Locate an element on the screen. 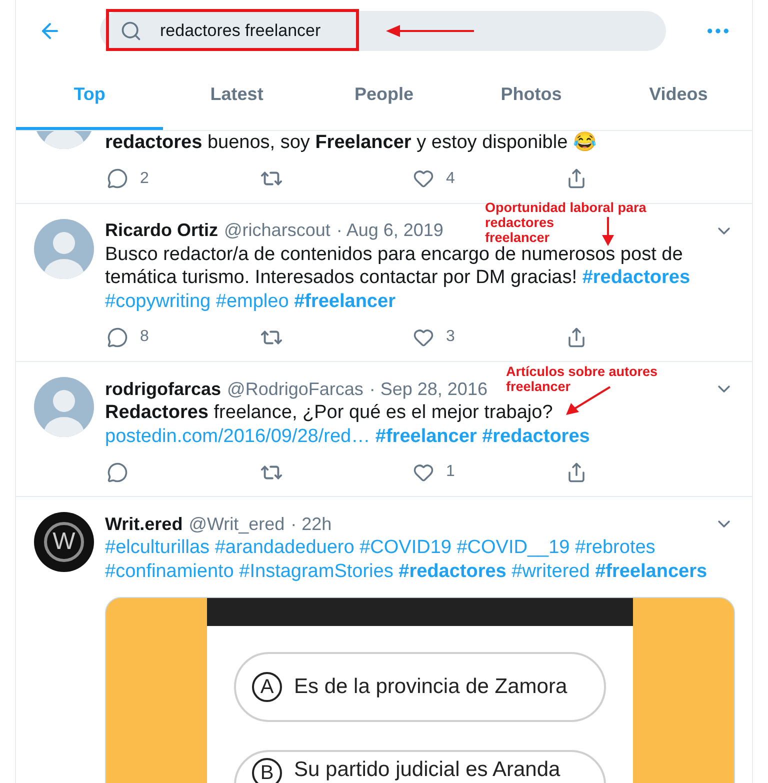  hashtag-link: #elculturillas is located at coordinates (157, 547).